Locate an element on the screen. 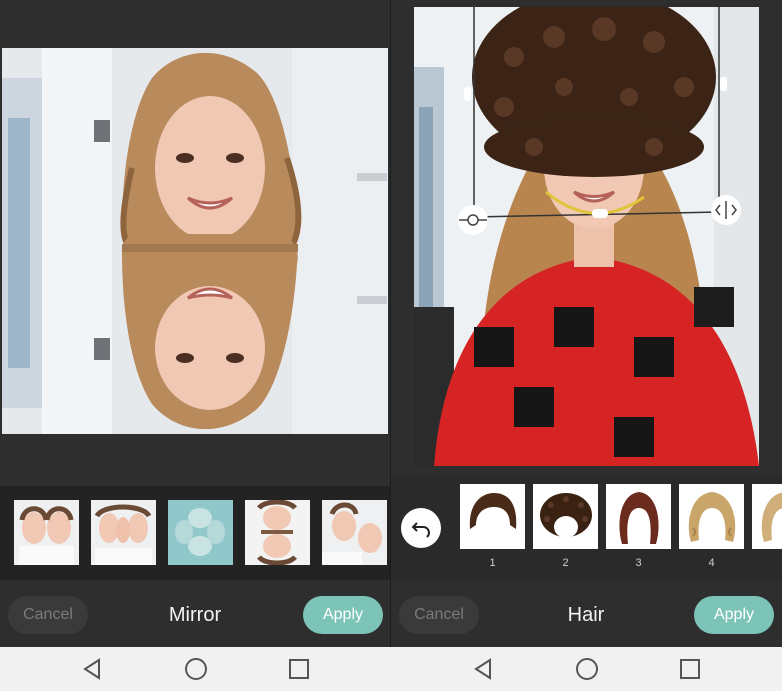 The image size is (782, 691). page-title: Hair is located at coordinates (586, 615).